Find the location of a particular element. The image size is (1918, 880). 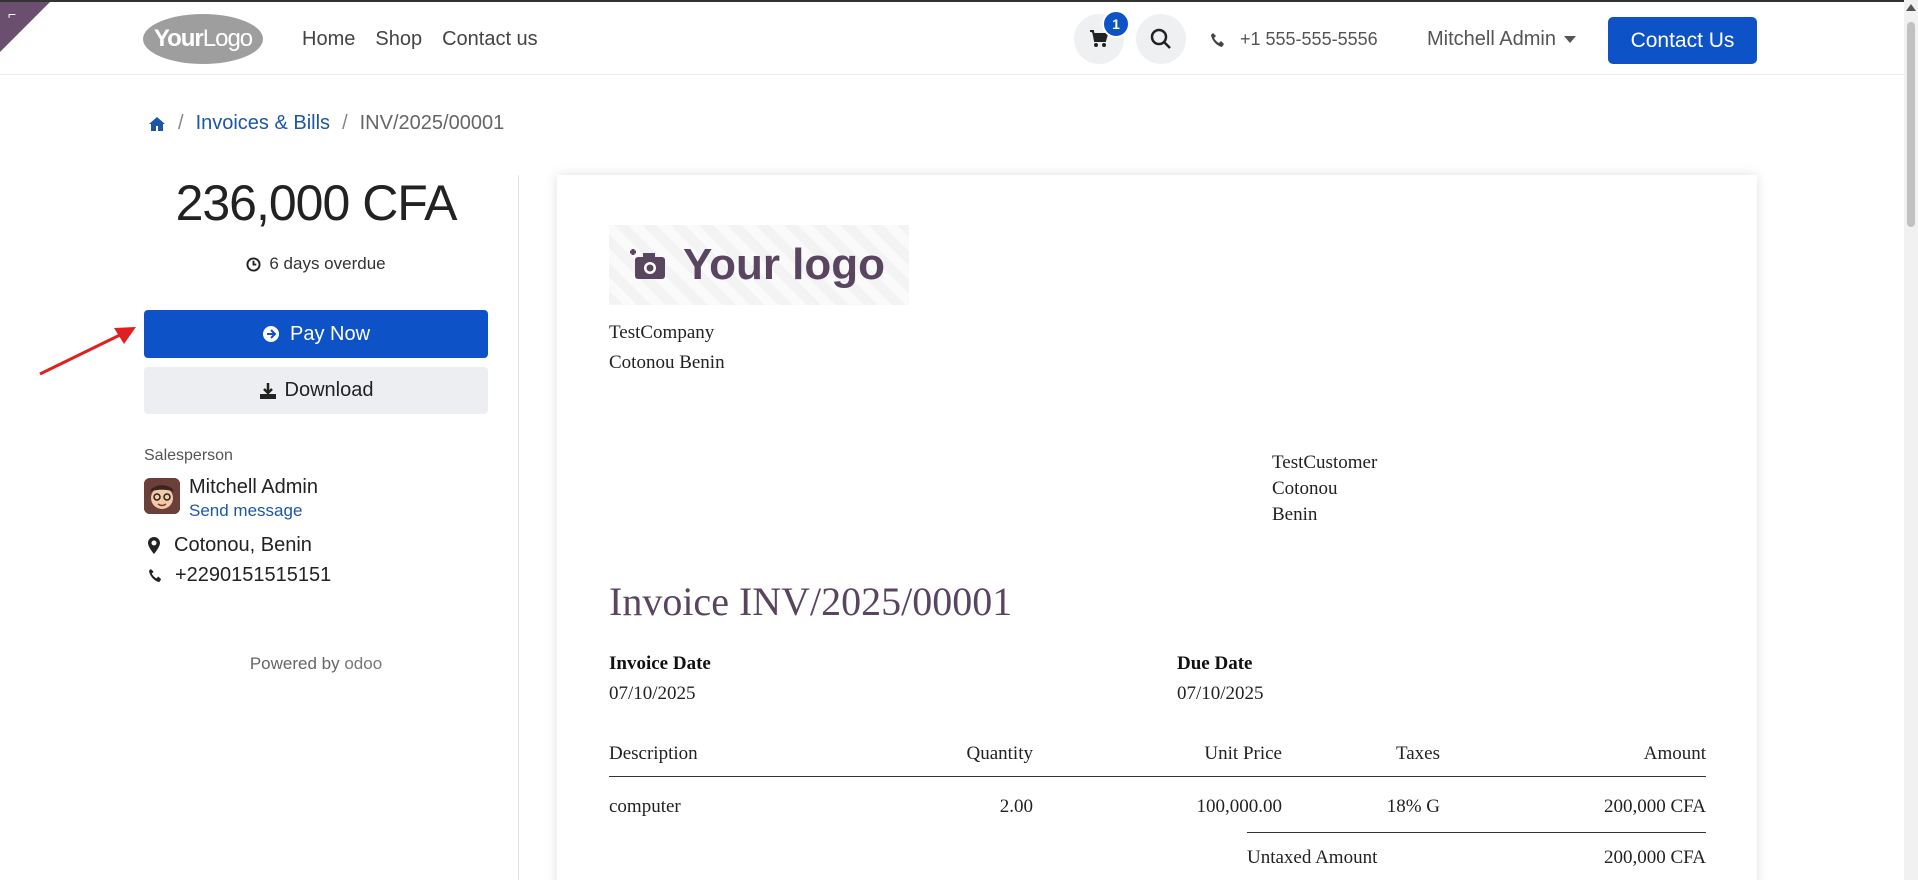

user-name: Mitchell Admin is located at coordinates (1491, 39).